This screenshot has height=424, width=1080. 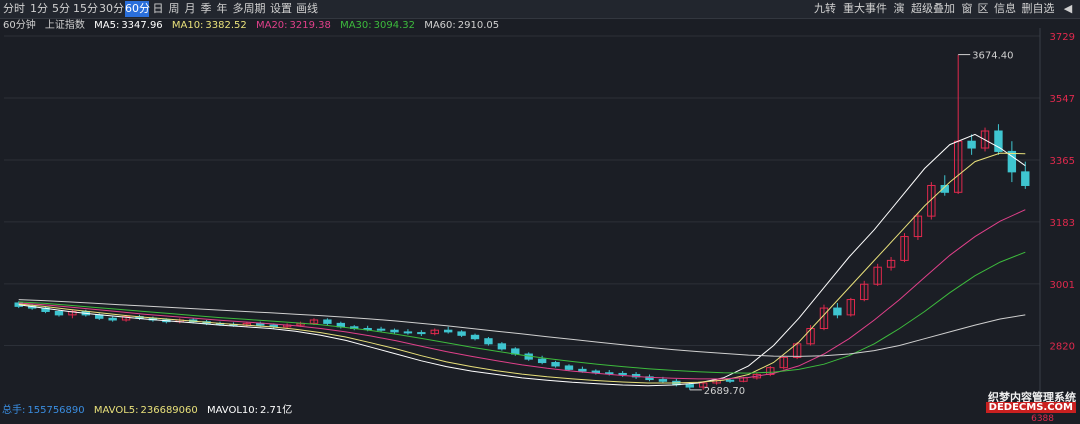 What do you see at coordinates (116, 410) in the screenshot?
I see `mavol5-label: MAVOL5:` at bounding box center [116, 410].